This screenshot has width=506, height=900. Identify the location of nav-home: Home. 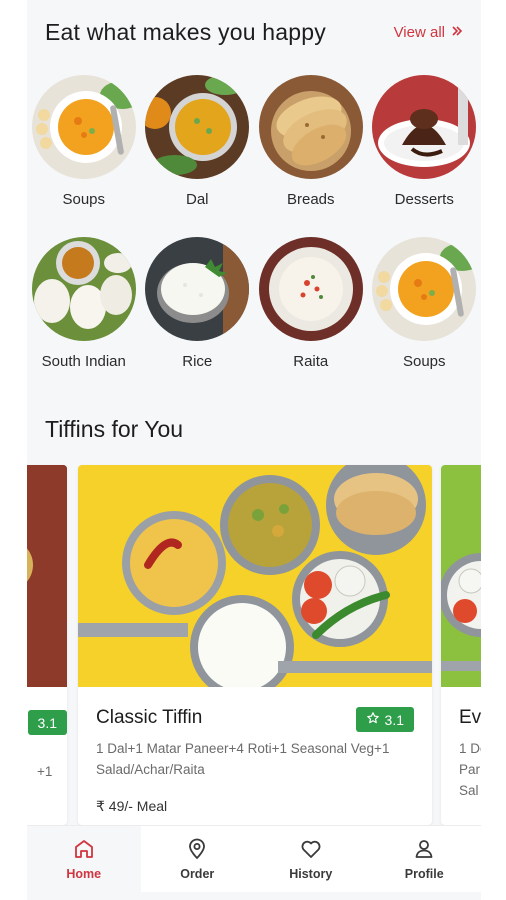
(84, 859).